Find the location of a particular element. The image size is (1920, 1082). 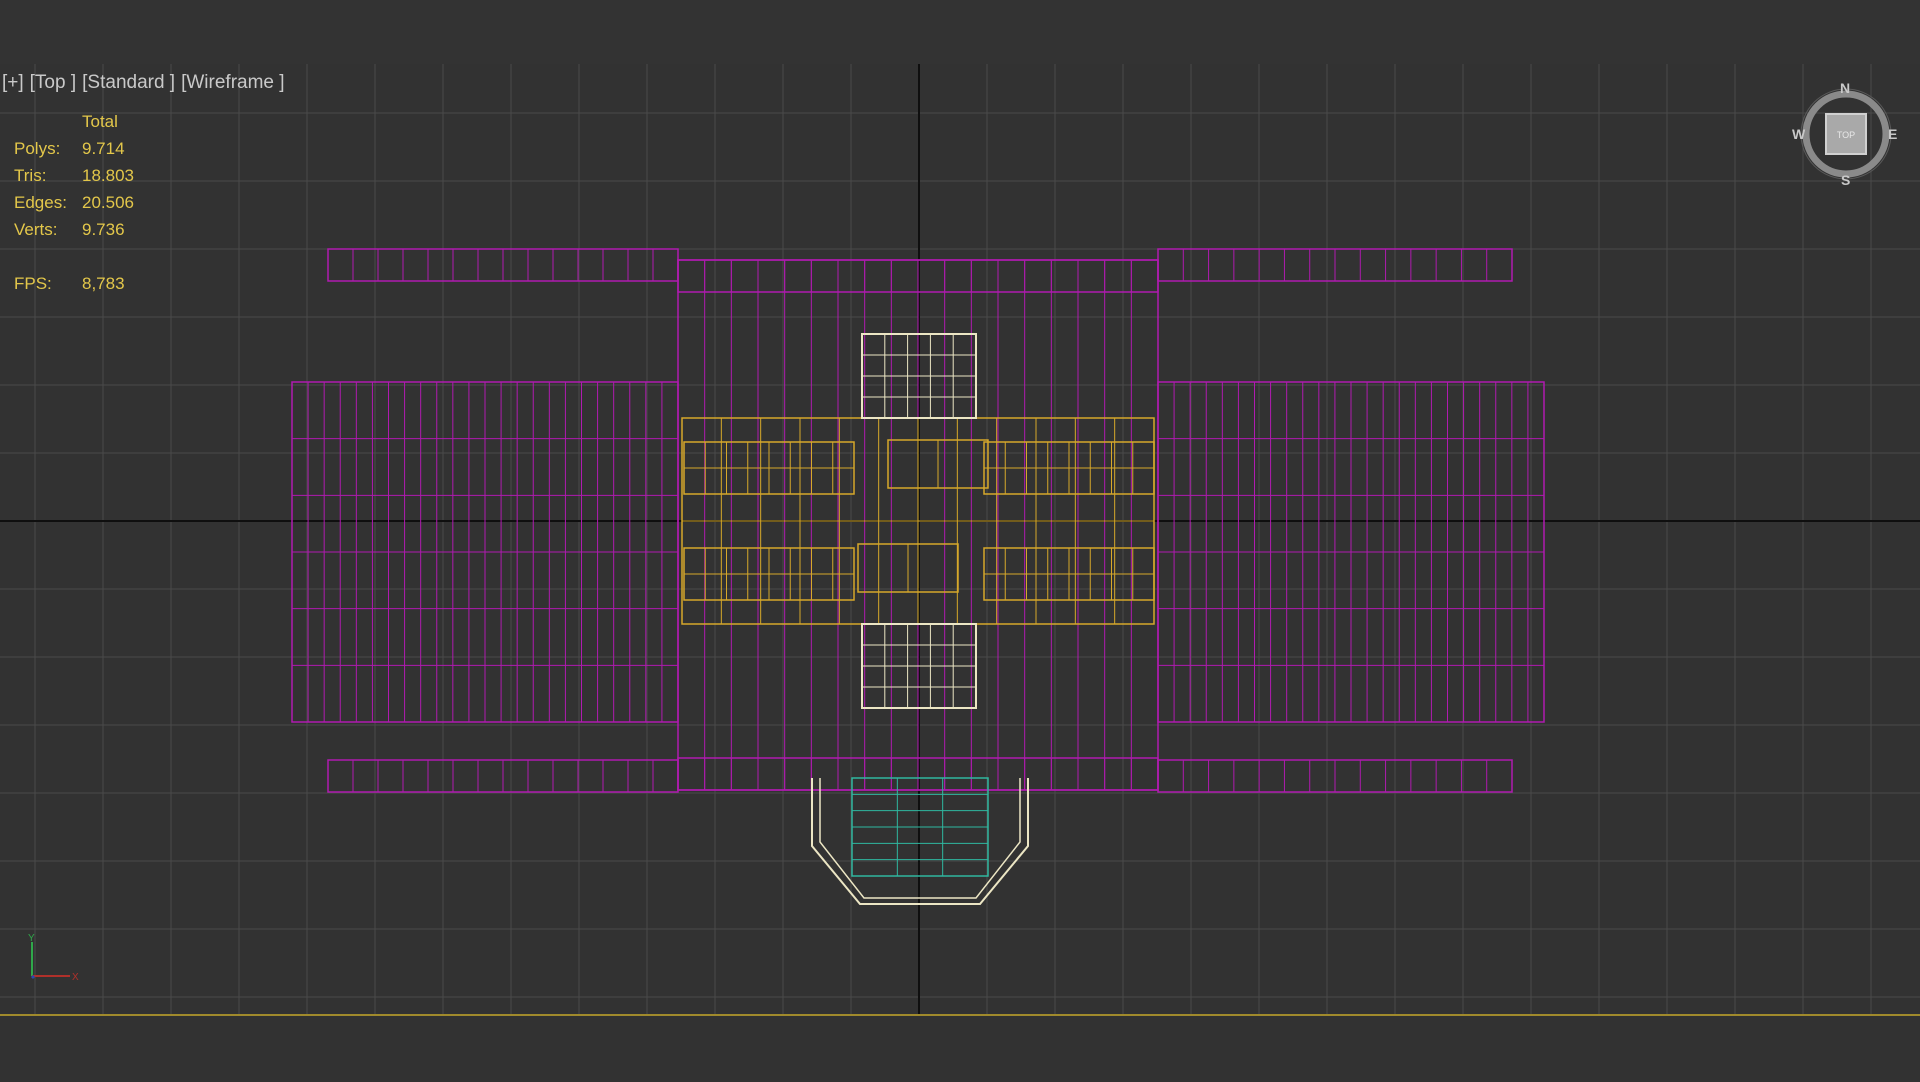

axis-tripod-gizmo: Y X is located at coordinates (50, 964).